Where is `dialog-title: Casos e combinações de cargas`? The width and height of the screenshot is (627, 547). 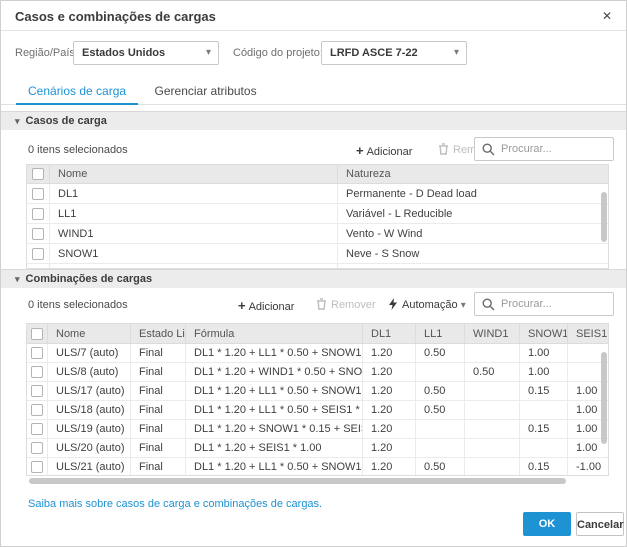 dialog-title: Casos e combinações de cargas is located at coordinates (115, 16).